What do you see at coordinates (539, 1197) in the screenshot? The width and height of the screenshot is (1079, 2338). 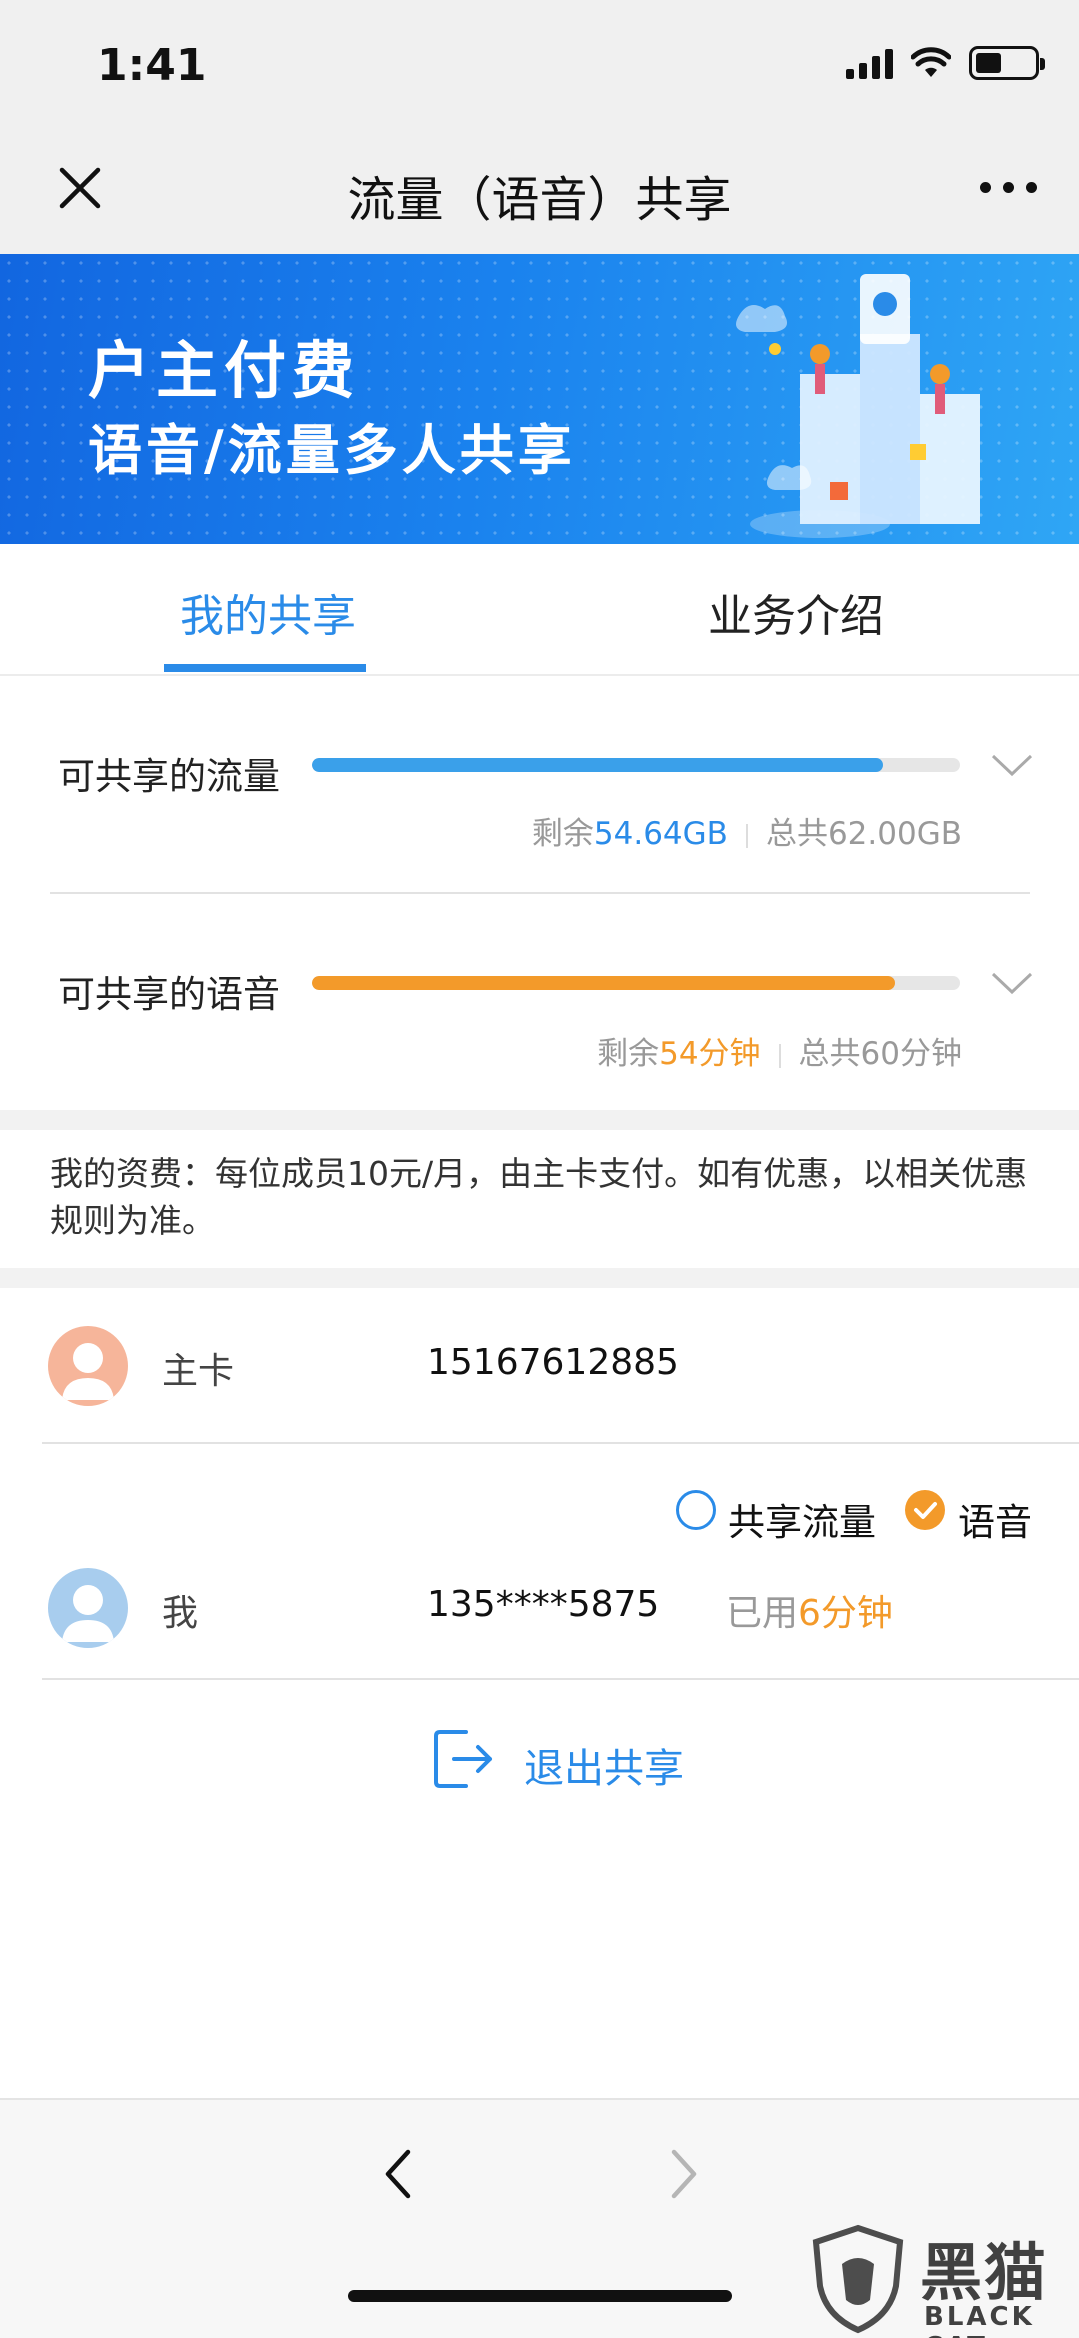 I see `fee-description: 我的资费：每位成员10元/月，由主卡支付。如有优惠，以相关优惠规则为准。` at bounding box center [539, 1197].